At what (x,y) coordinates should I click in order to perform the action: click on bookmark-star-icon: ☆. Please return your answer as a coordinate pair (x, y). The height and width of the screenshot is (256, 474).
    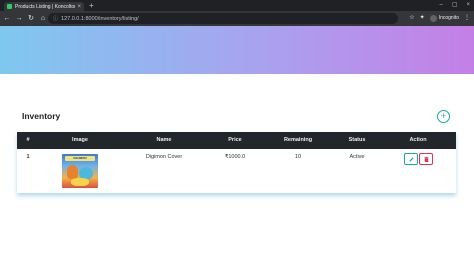
    Looking at the image, I should click on (411, 18).